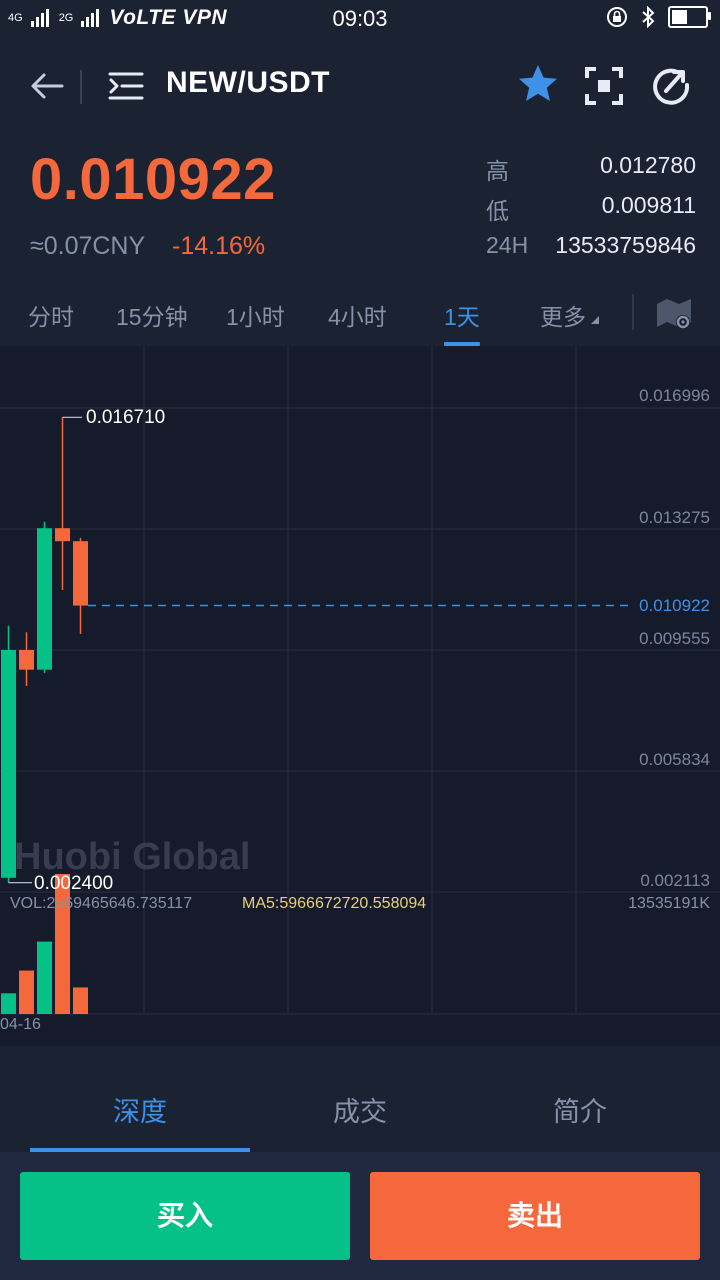  I want to click on tab-depth: 深度, so click(140, 1109).